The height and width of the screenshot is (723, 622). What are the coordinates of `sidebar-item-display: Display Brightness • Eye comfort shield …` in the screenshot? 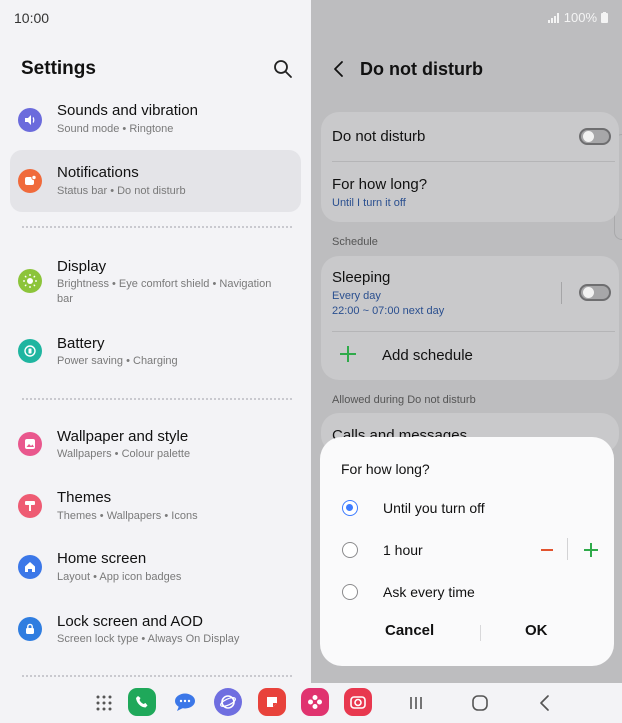 It's located at (155, 282).